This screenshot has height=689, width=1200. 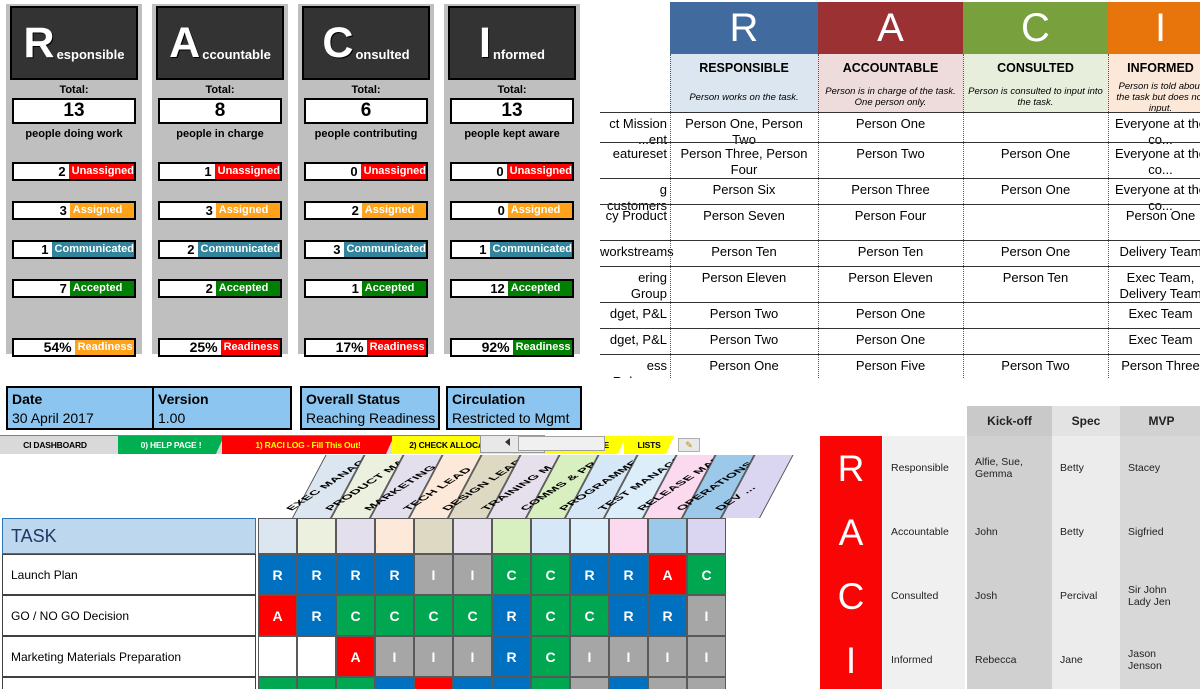 I want to click on raci-cell-r1c0: A, so click(x=277, y=615).